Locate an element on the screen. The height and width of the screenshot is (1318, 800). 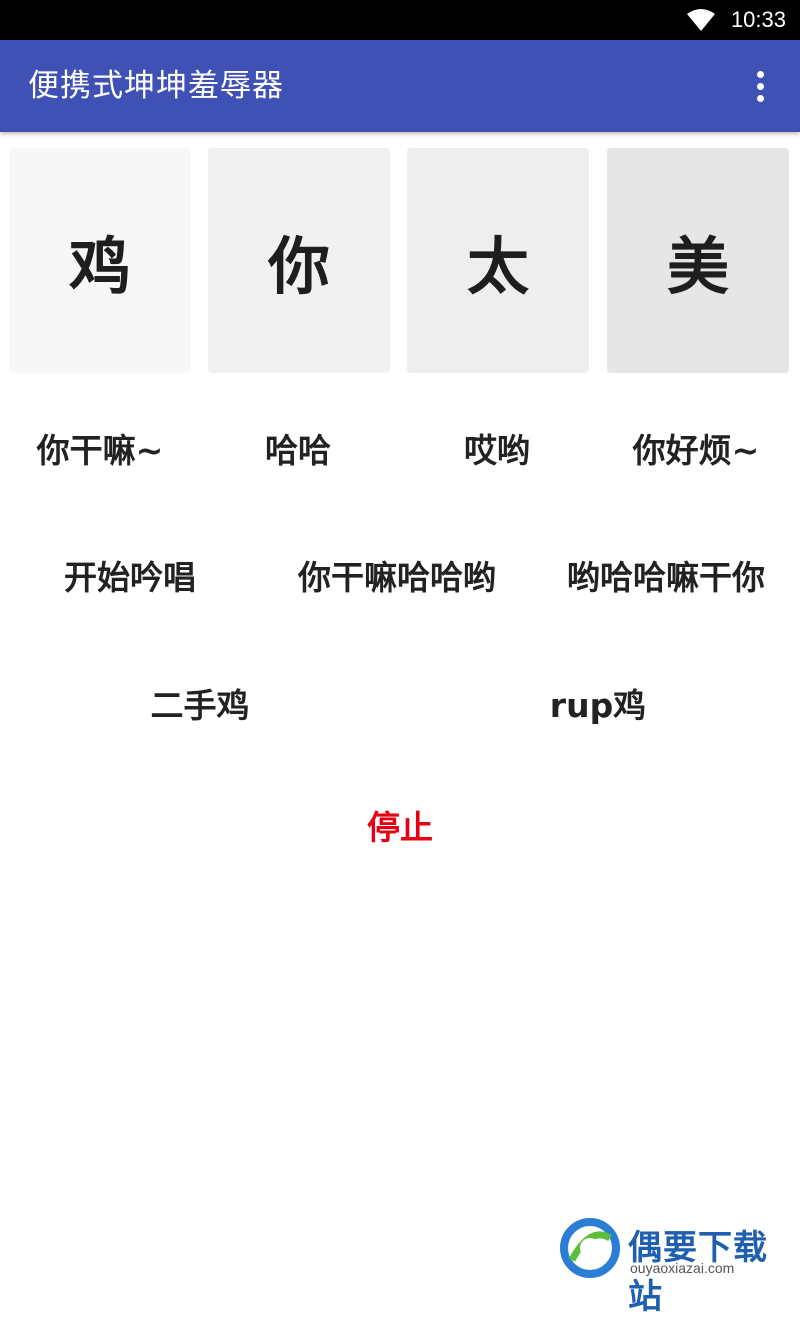
sound-button-rup-ji: rup鸡 is located at coordinates (598, 706).